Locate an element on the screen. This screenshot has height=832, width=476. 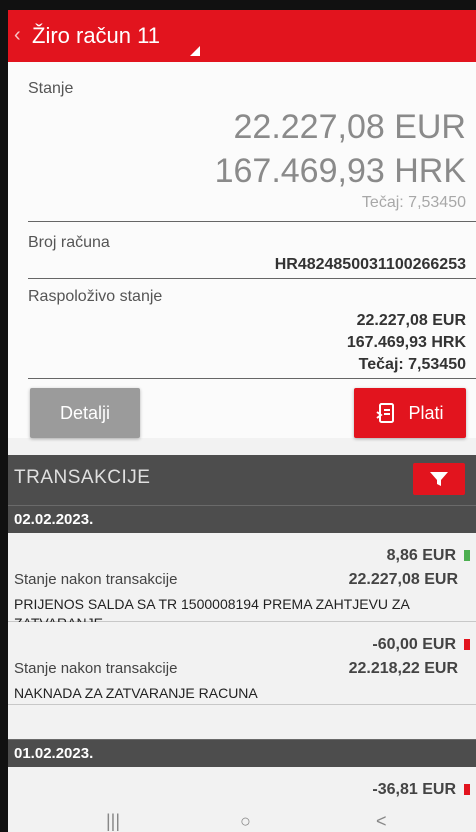
transactions-title: TRANSAKCIJE is located at coordinates (82, 477).